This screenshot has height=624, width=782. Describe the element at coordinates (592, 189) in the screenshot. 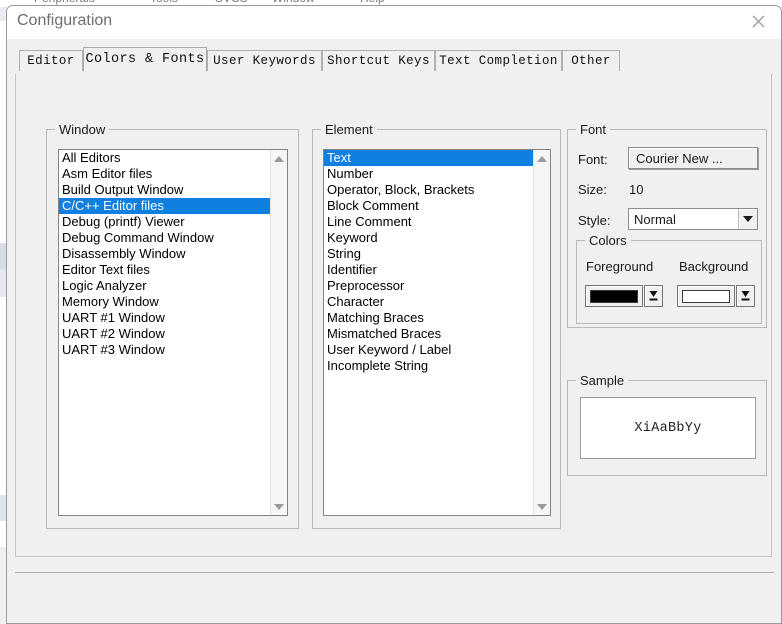

I see `size-label: Size:` at that location.